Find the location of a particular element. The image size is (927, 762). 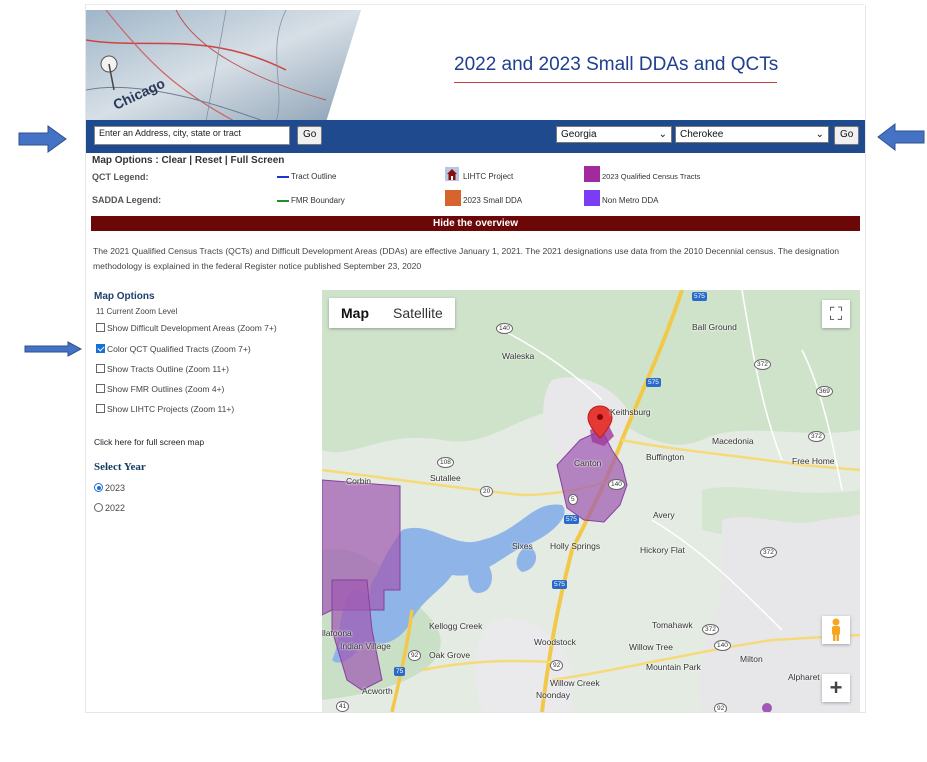

place-label: Woodstock is located at coordinates (555, 642).